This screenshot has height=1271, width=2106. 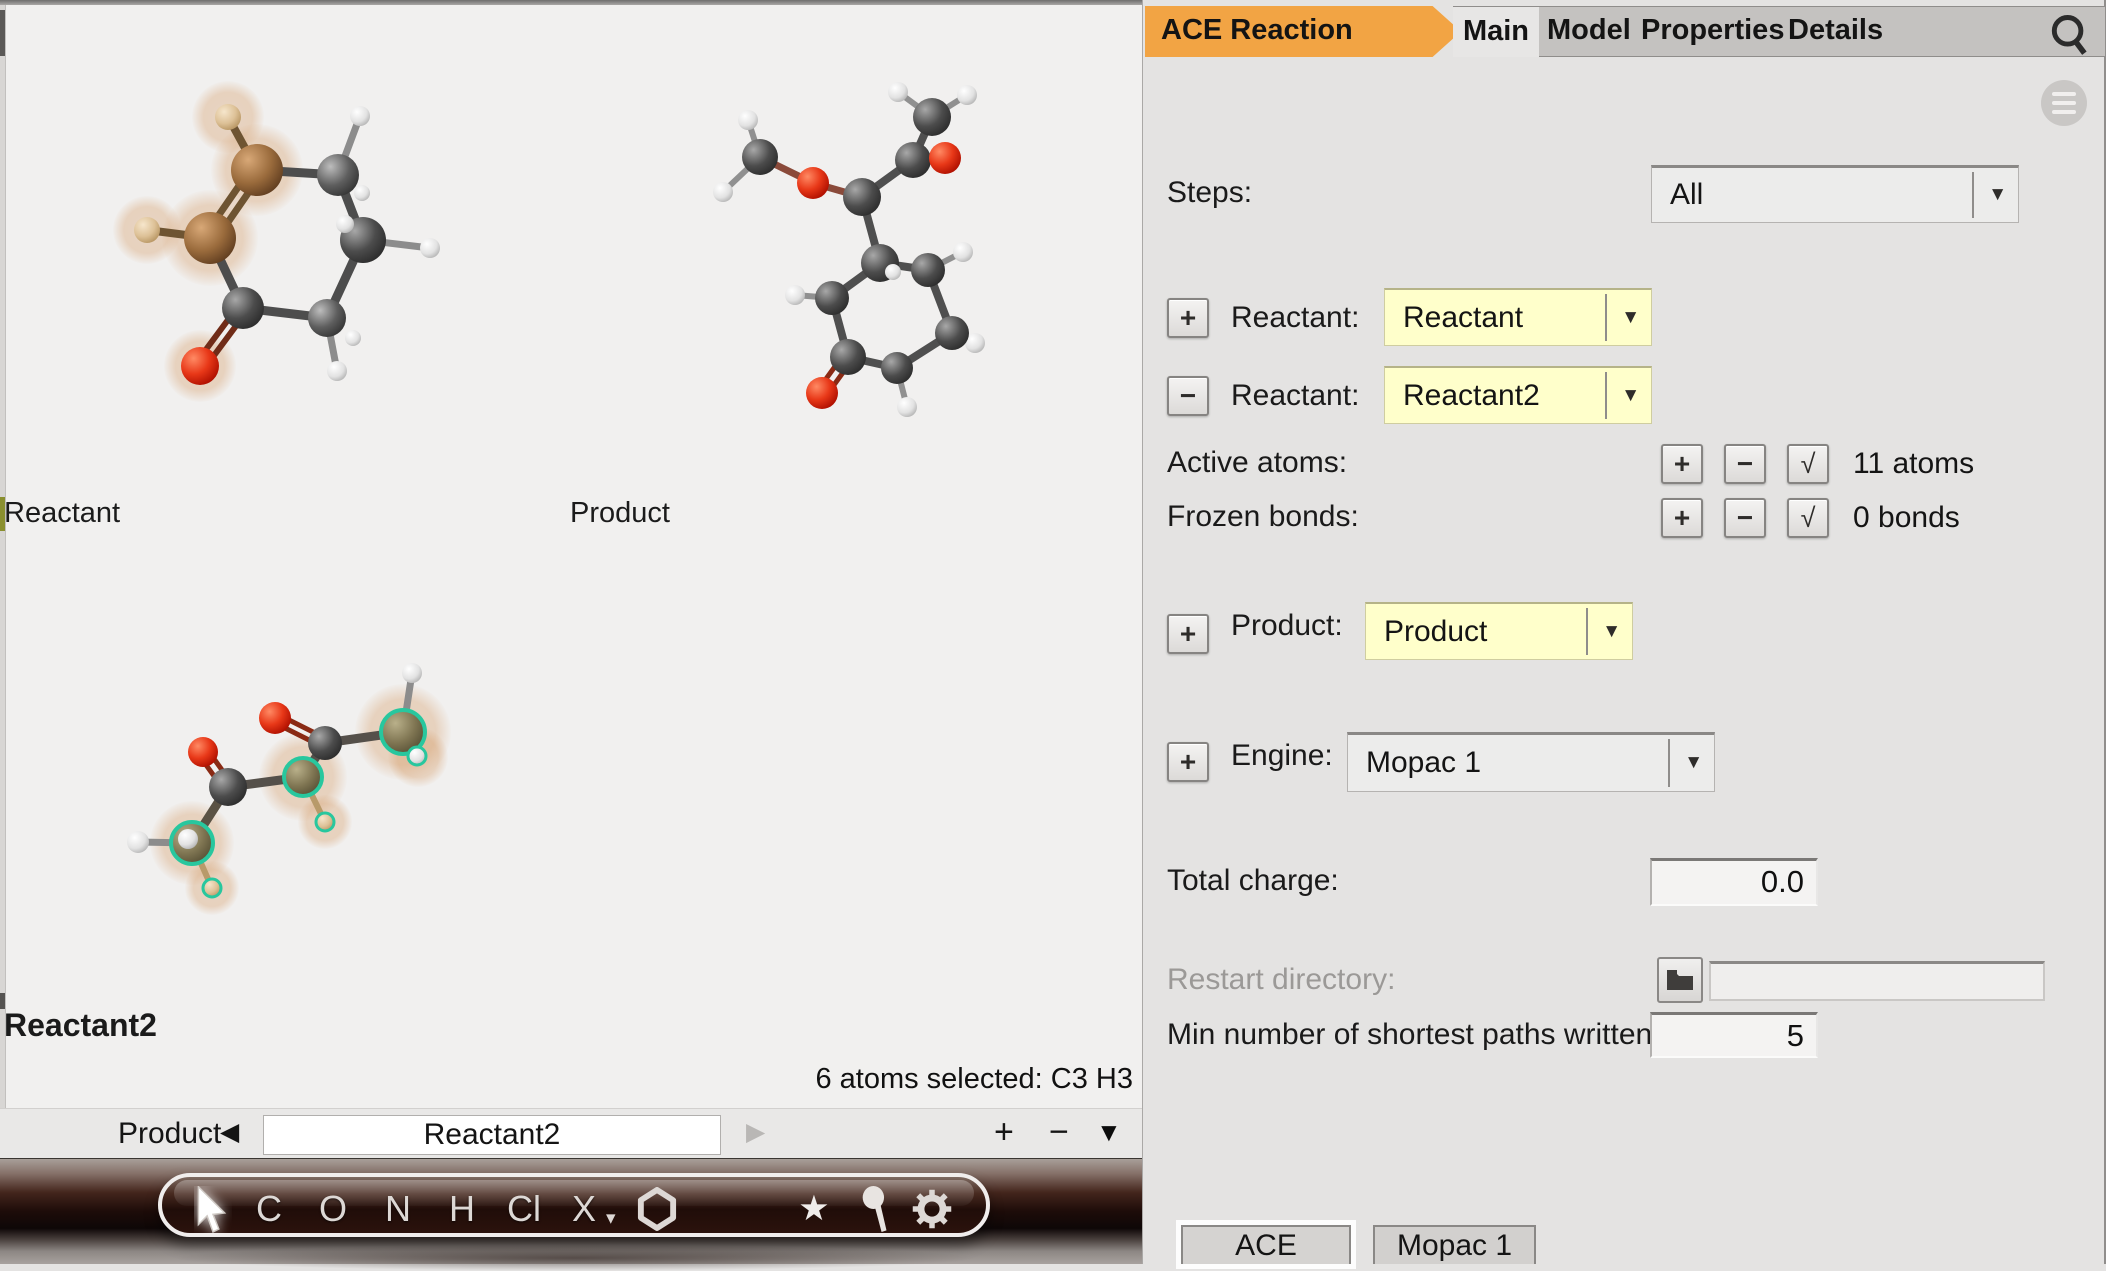 What do you see at coordinates (1745, 464) in the screenshot?
I see `active-atoms-remove-button: −` at bounding box center [1745, 464].